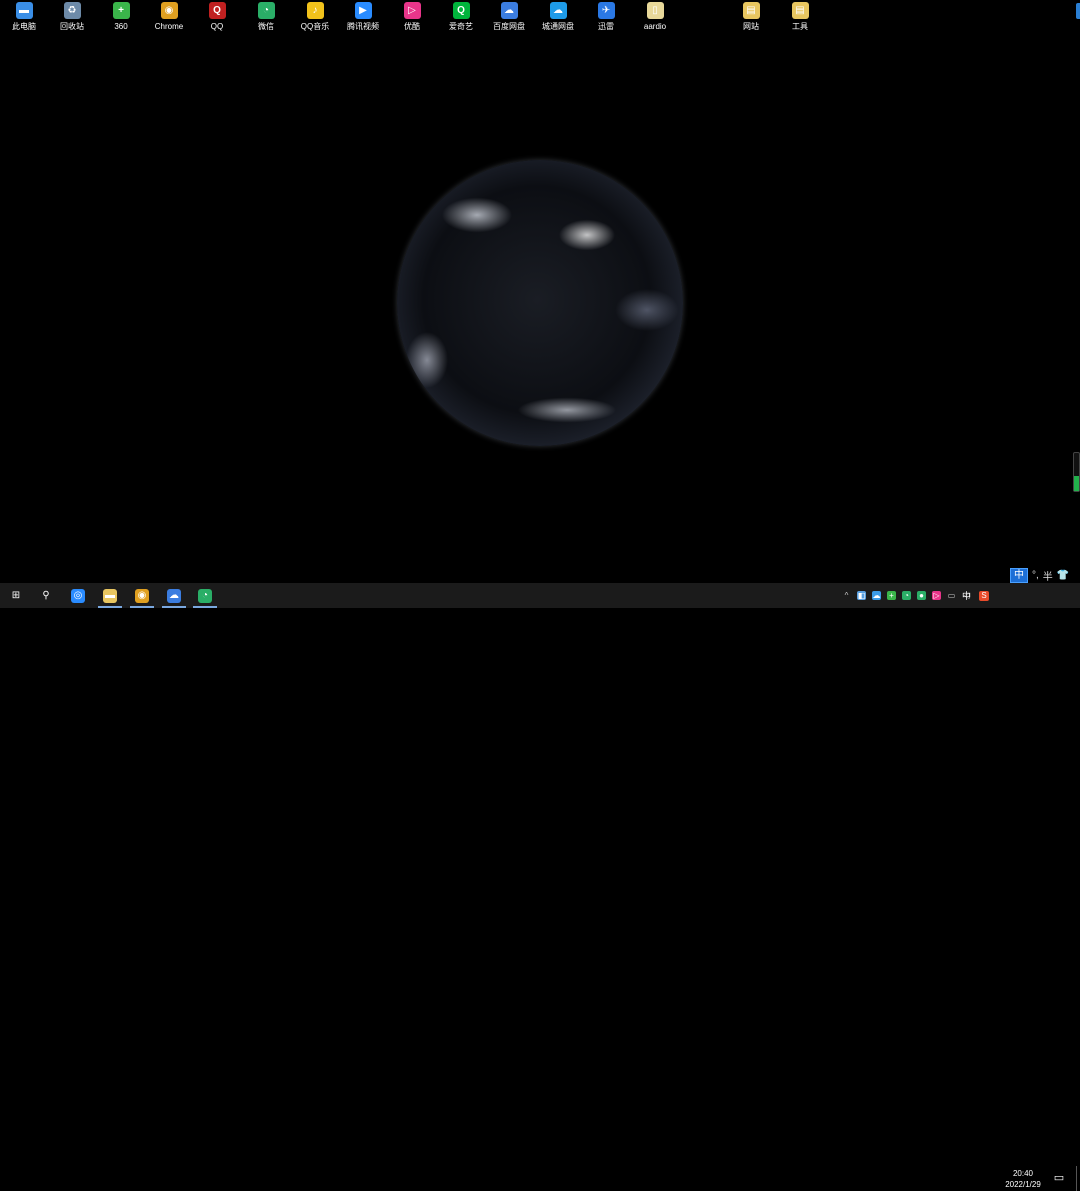 This screenshot has height=1191, width=1080. Describe the element at coordinates (169, 26) in the screenshot. I see `desktop-shortcut-label: Chrome` at that location.